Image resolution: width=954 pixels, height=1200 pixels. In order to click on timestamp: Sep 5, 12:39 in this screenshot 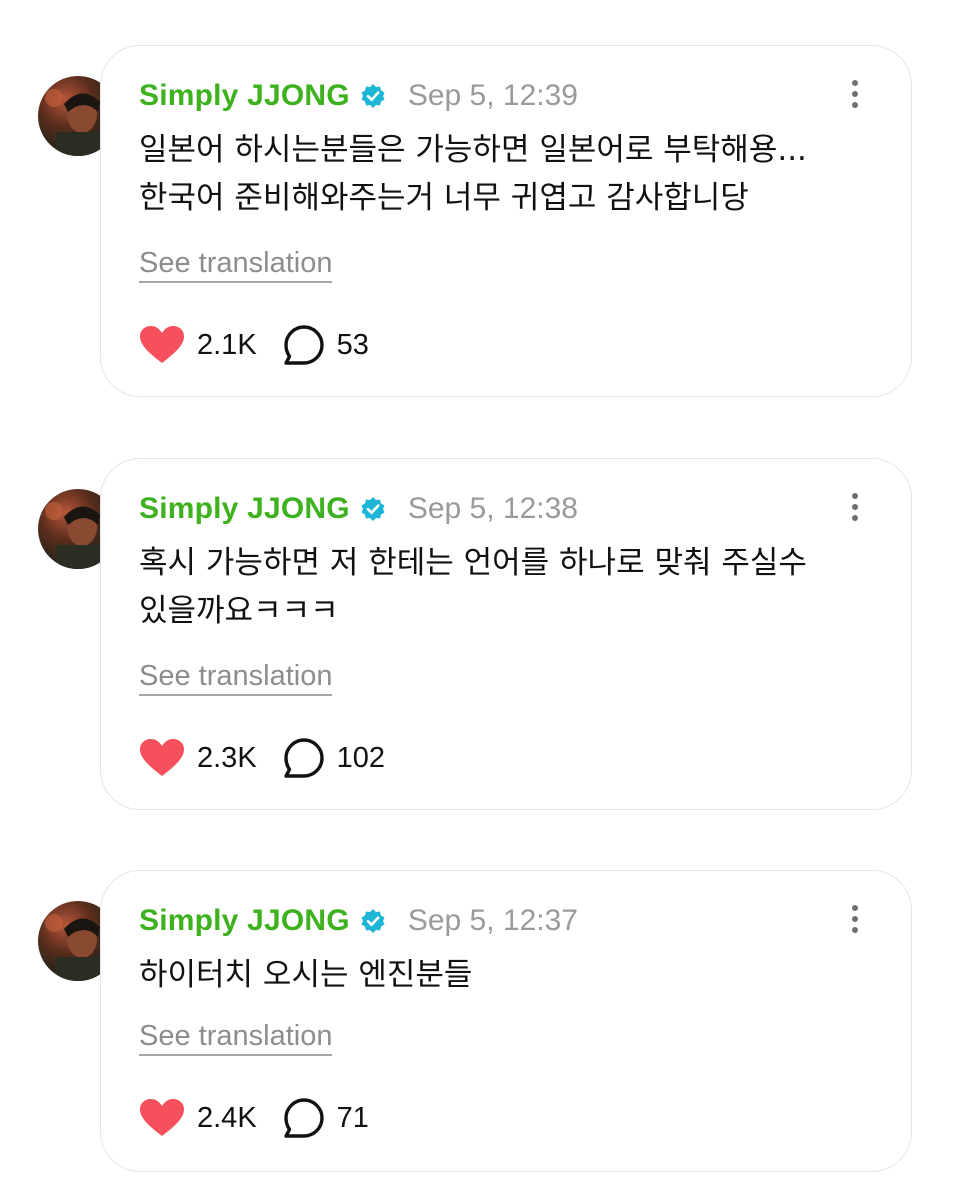, I will do `click(492, 95)`.